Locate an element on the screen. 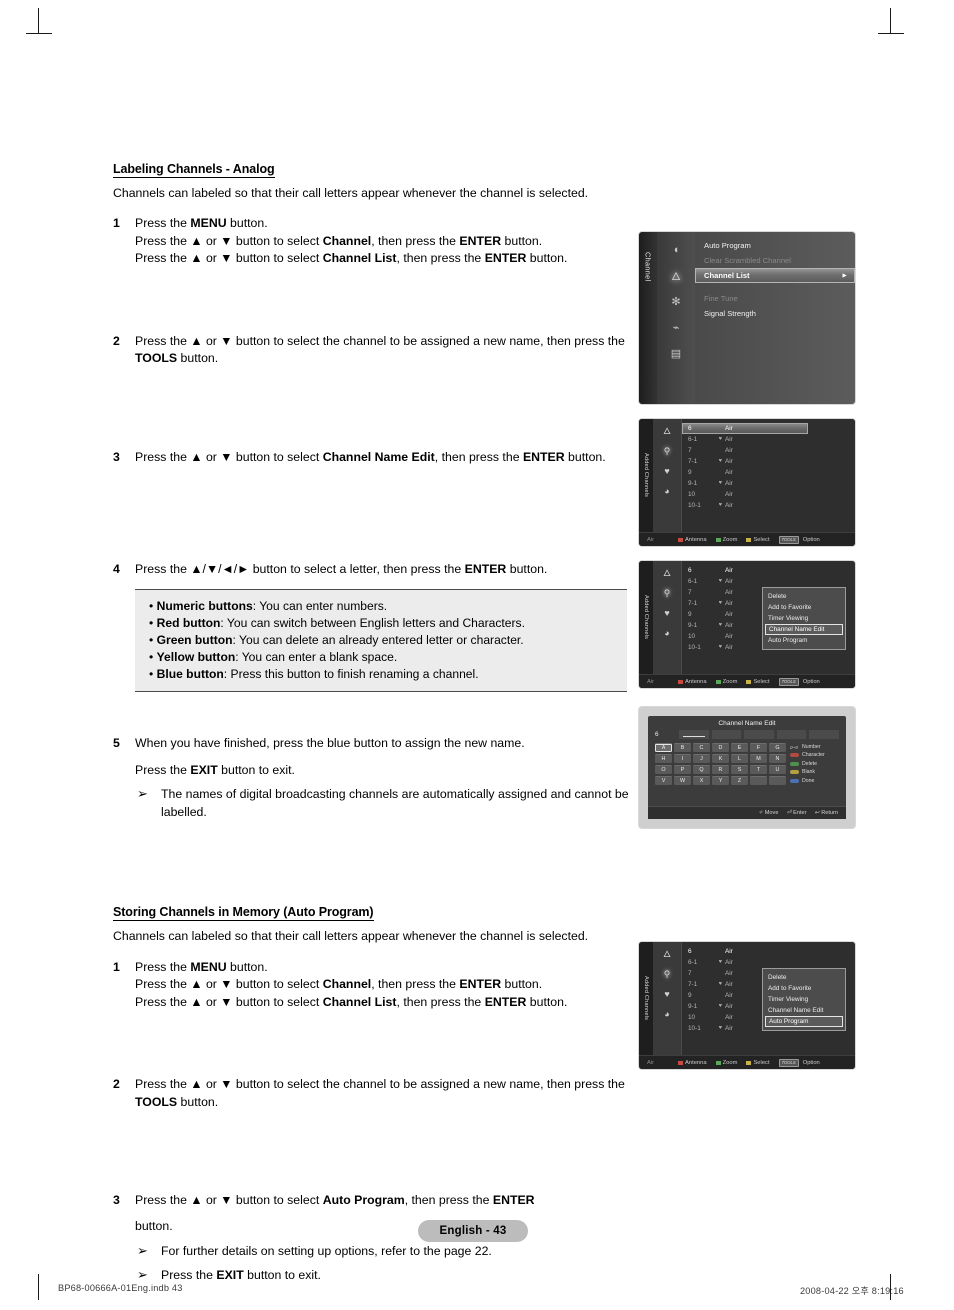 The image size is (954, 1310). key-z: Z is located at coordinates (739, 780).